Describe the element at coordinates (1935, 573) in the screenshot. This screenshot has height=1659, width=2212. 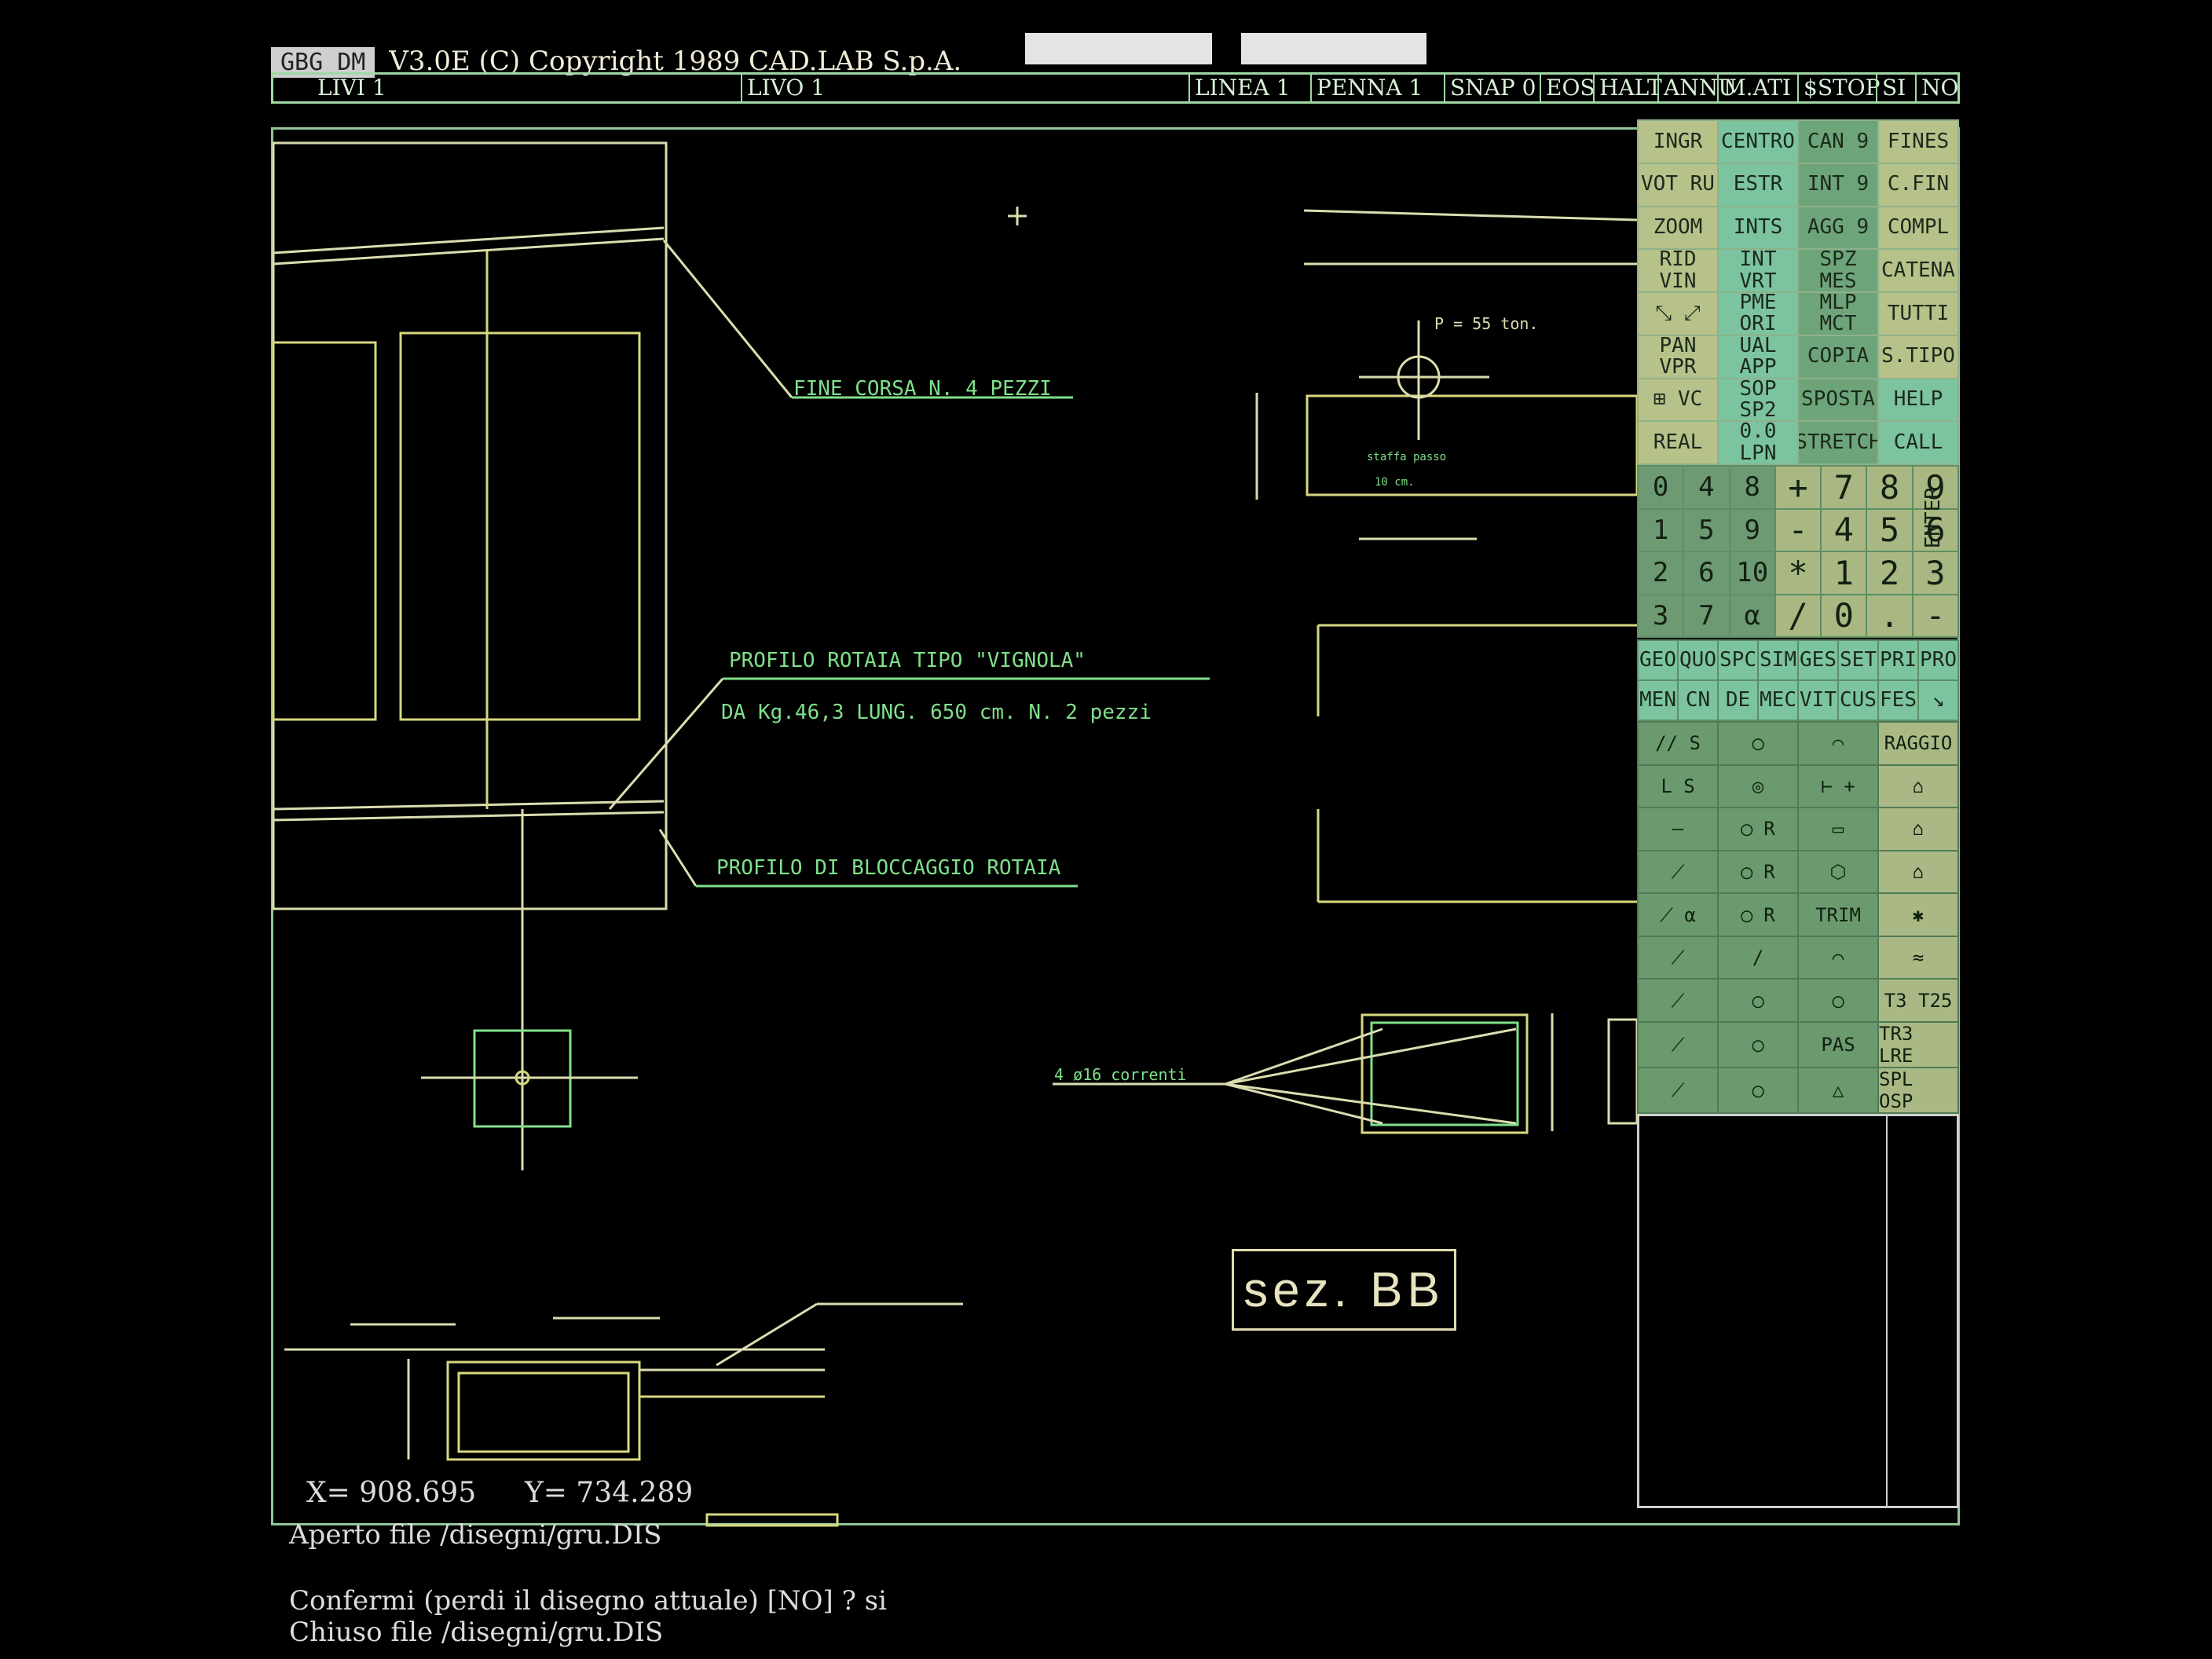
I see `key-3: 3` at that location.